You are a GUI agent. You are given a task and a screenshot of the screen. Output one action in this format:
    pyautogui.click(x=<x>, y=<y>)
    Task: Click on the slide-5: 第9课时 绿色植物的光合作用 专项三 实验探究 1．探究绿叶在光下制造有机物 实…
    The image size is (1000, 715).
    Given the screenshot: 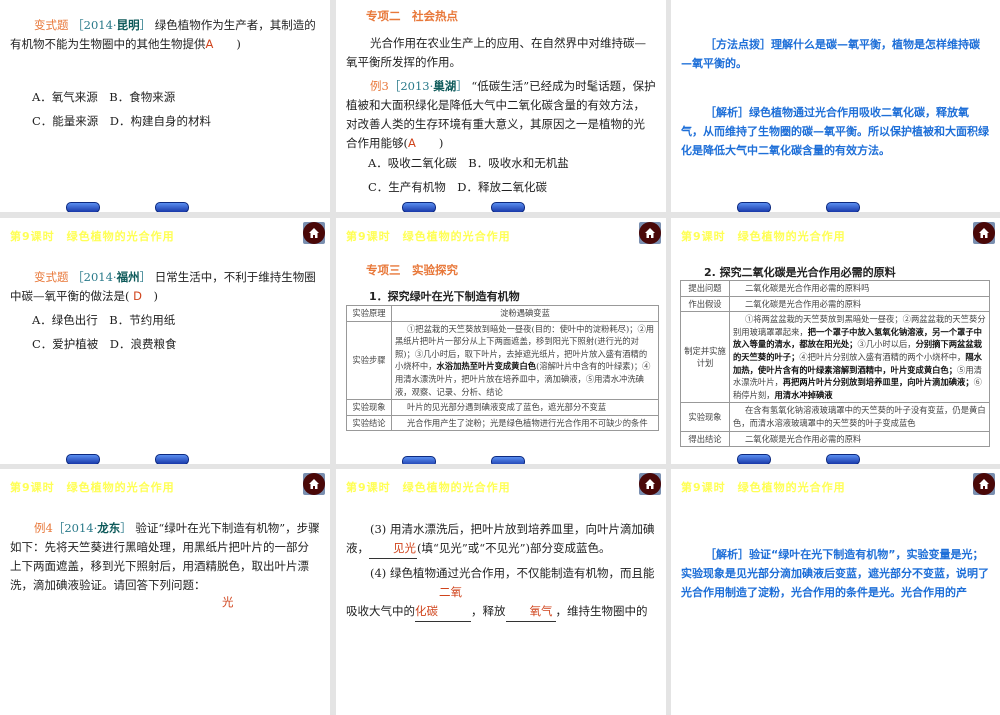 What is the action you would take?
    pyautogui.click(x=501, y=341)
    